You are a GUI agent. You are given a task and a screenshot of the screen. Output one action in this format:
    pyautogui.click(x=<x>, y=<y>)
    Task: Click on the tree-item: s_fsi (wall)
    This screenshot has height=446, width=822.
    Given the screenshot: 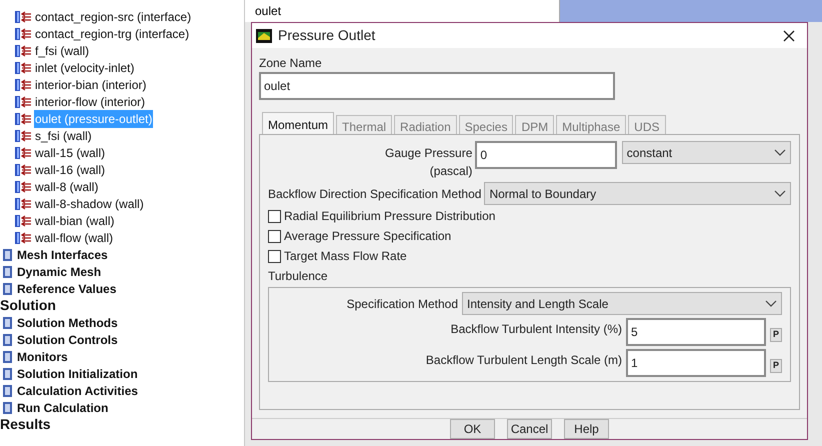 What is the action you would take?
    pyautogui.click(x=63, y=135)
    